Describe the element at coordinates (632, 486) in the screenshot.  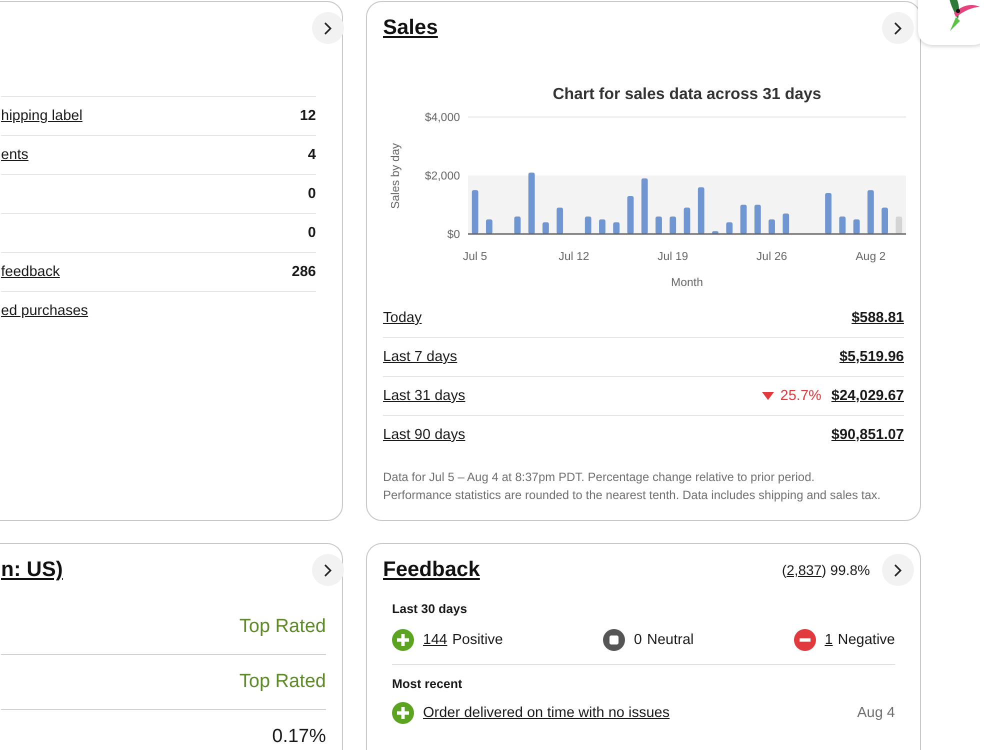
I see `data-note: Data for Jul 5 – Aug 4 at 8:37pm PDT. Percentage change relative to prior period. Performance statistics are rounded to the nearest tenth. Data includes shipping and sales tax.` at that location.